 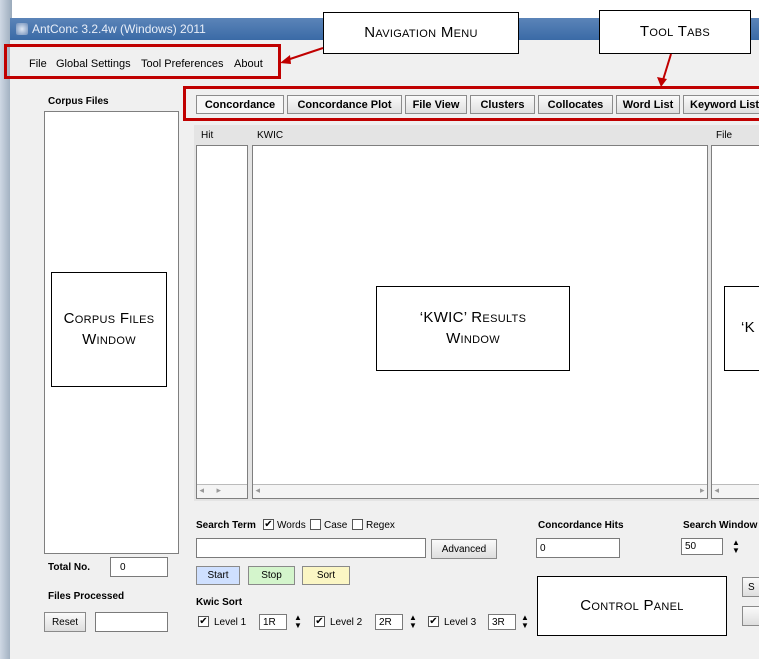 I want to click on advanced-button: Advanced, so click(x=464, y=549).